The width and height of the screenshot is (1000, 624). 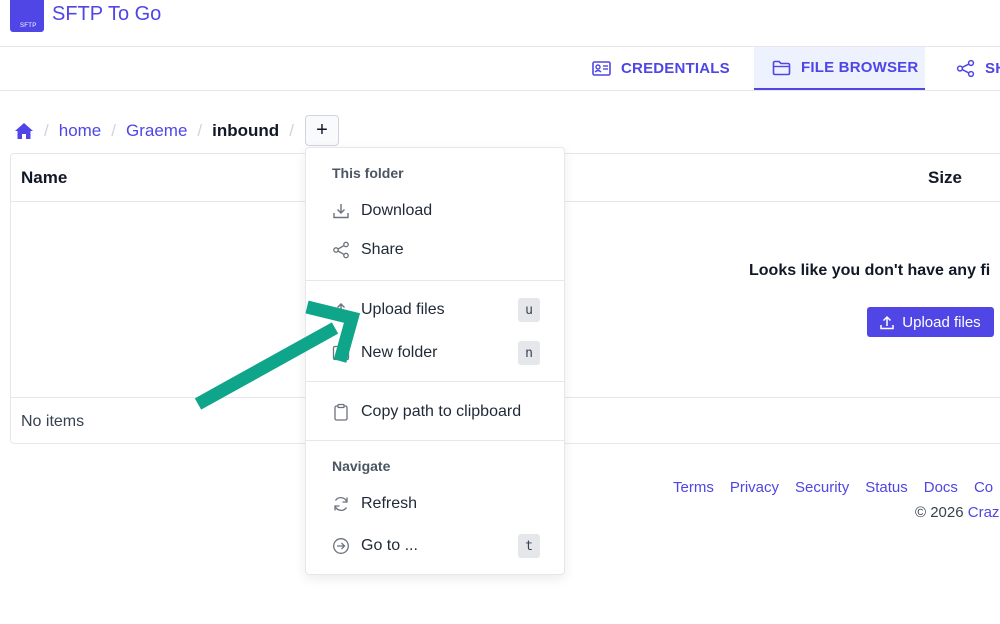 I want to click on breadcrumb-graeme: Graeme, so click(x=156, y=131).